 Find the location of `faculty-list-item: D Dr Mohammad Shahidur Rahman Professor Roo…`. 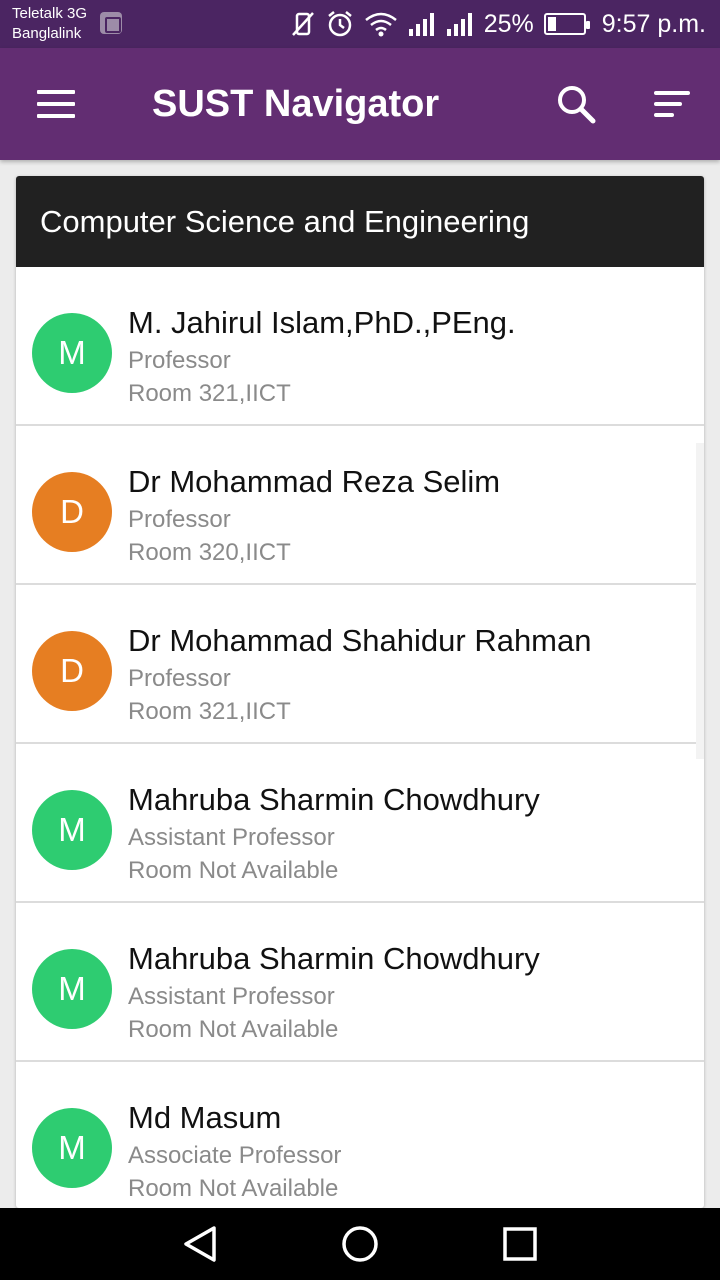

faculty-list-item: D Dr Mohammad Shahidur Rahman Professor Roo… is located at coordinates (360, 664).